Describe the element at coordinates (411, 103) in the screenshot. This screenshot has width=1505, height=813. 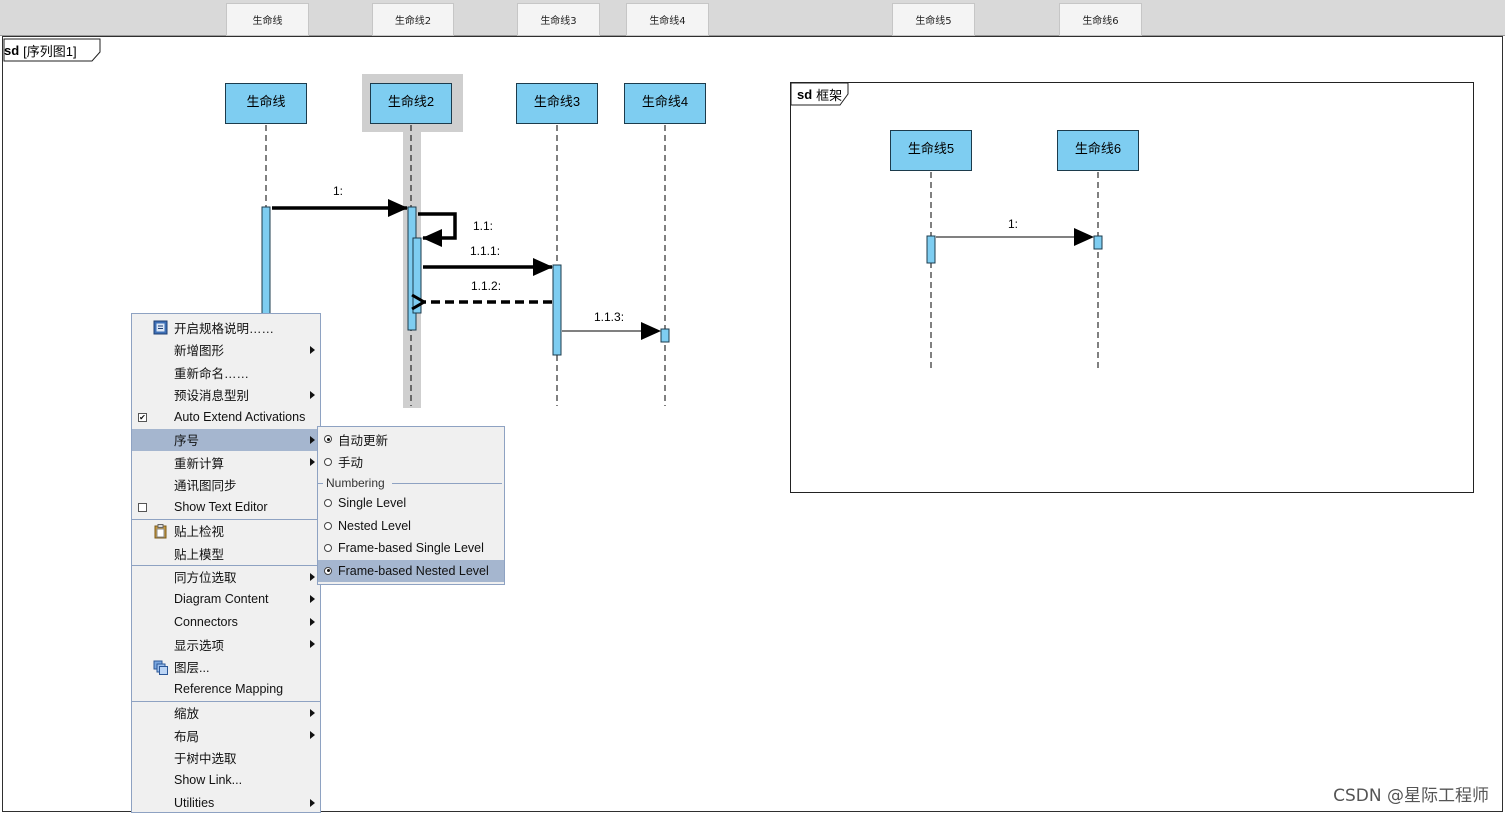
I see `lifeline2-box: 生命线2` at that location.